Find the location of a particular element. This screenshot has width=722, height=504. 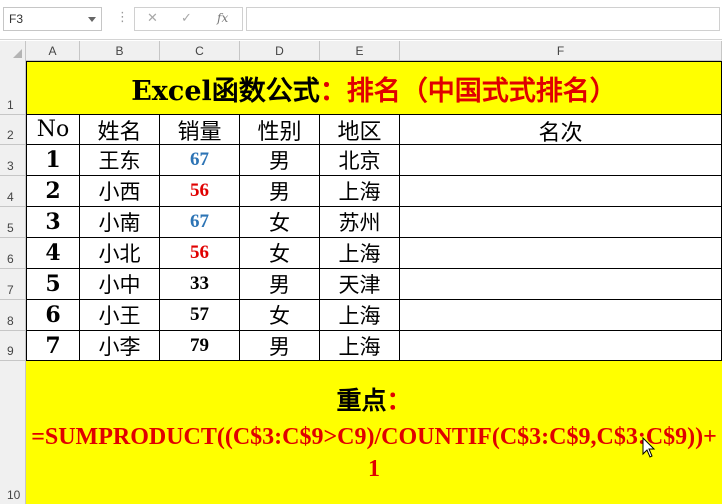

mouse-cursor-icon is located at coordinates (649, 447).